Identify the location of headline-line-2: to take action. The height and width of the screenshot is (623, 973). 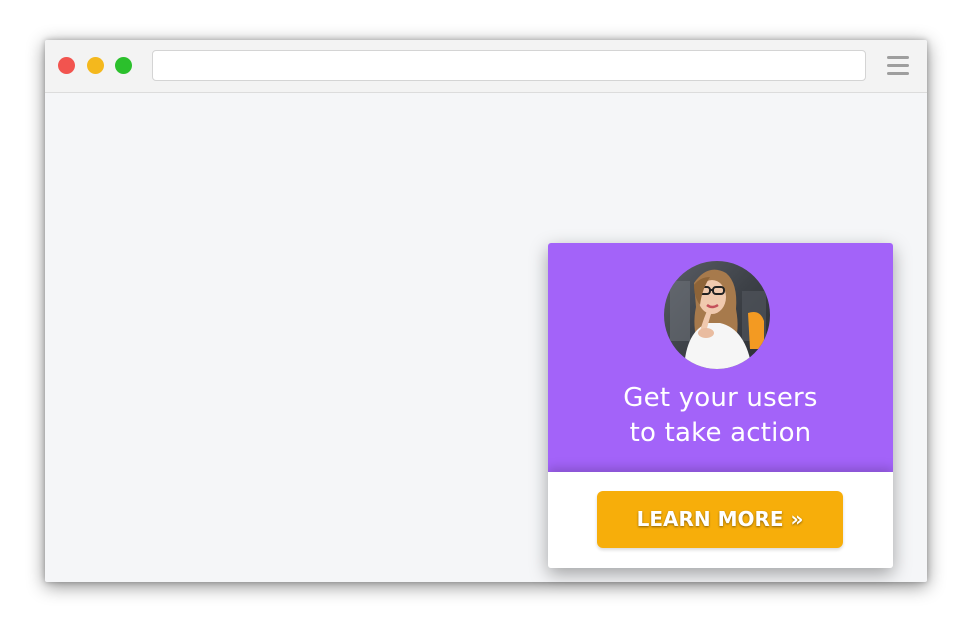
(720, 433).